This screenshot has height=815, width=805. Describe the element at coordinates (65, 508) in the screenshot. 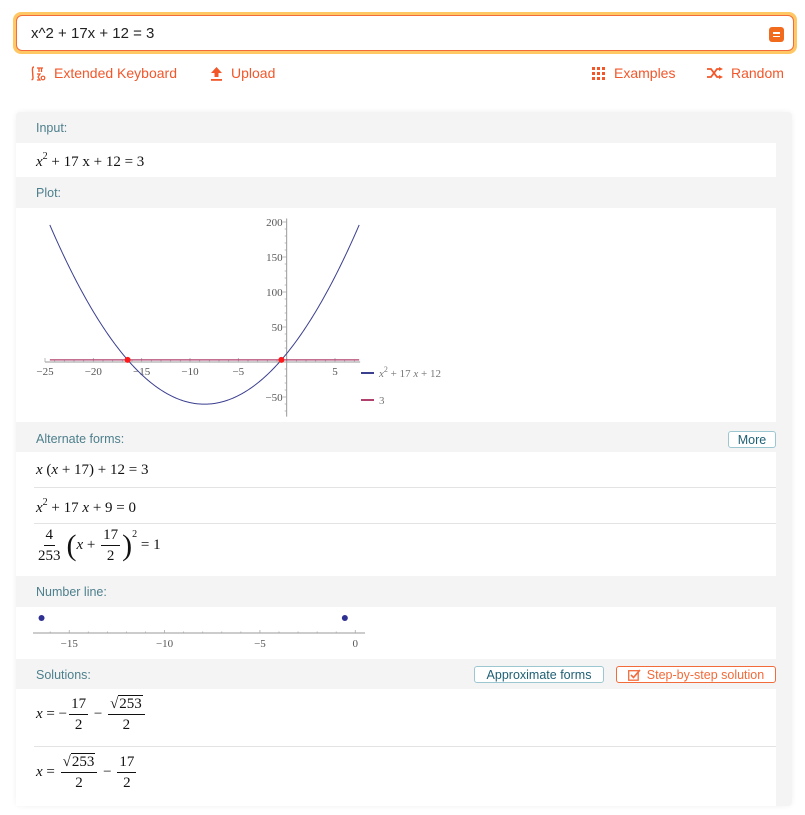

I see `text: + 17` at that location.